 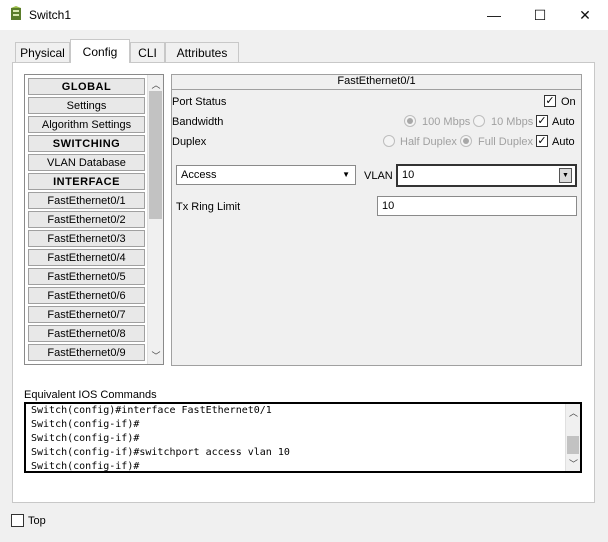 I want to click on half-duplex-label: Half Duplex, so click(x=428, y=142).